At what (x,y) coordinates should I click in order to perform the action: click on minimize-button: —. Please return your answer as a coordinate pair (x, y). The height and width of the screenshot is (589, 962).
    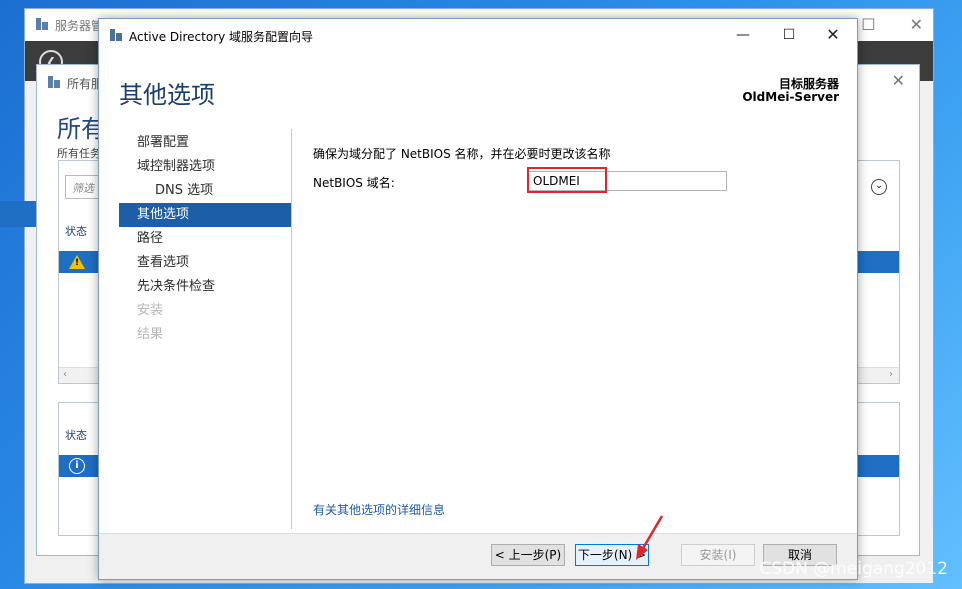
    Looking at the image, I should click on (743, 35).